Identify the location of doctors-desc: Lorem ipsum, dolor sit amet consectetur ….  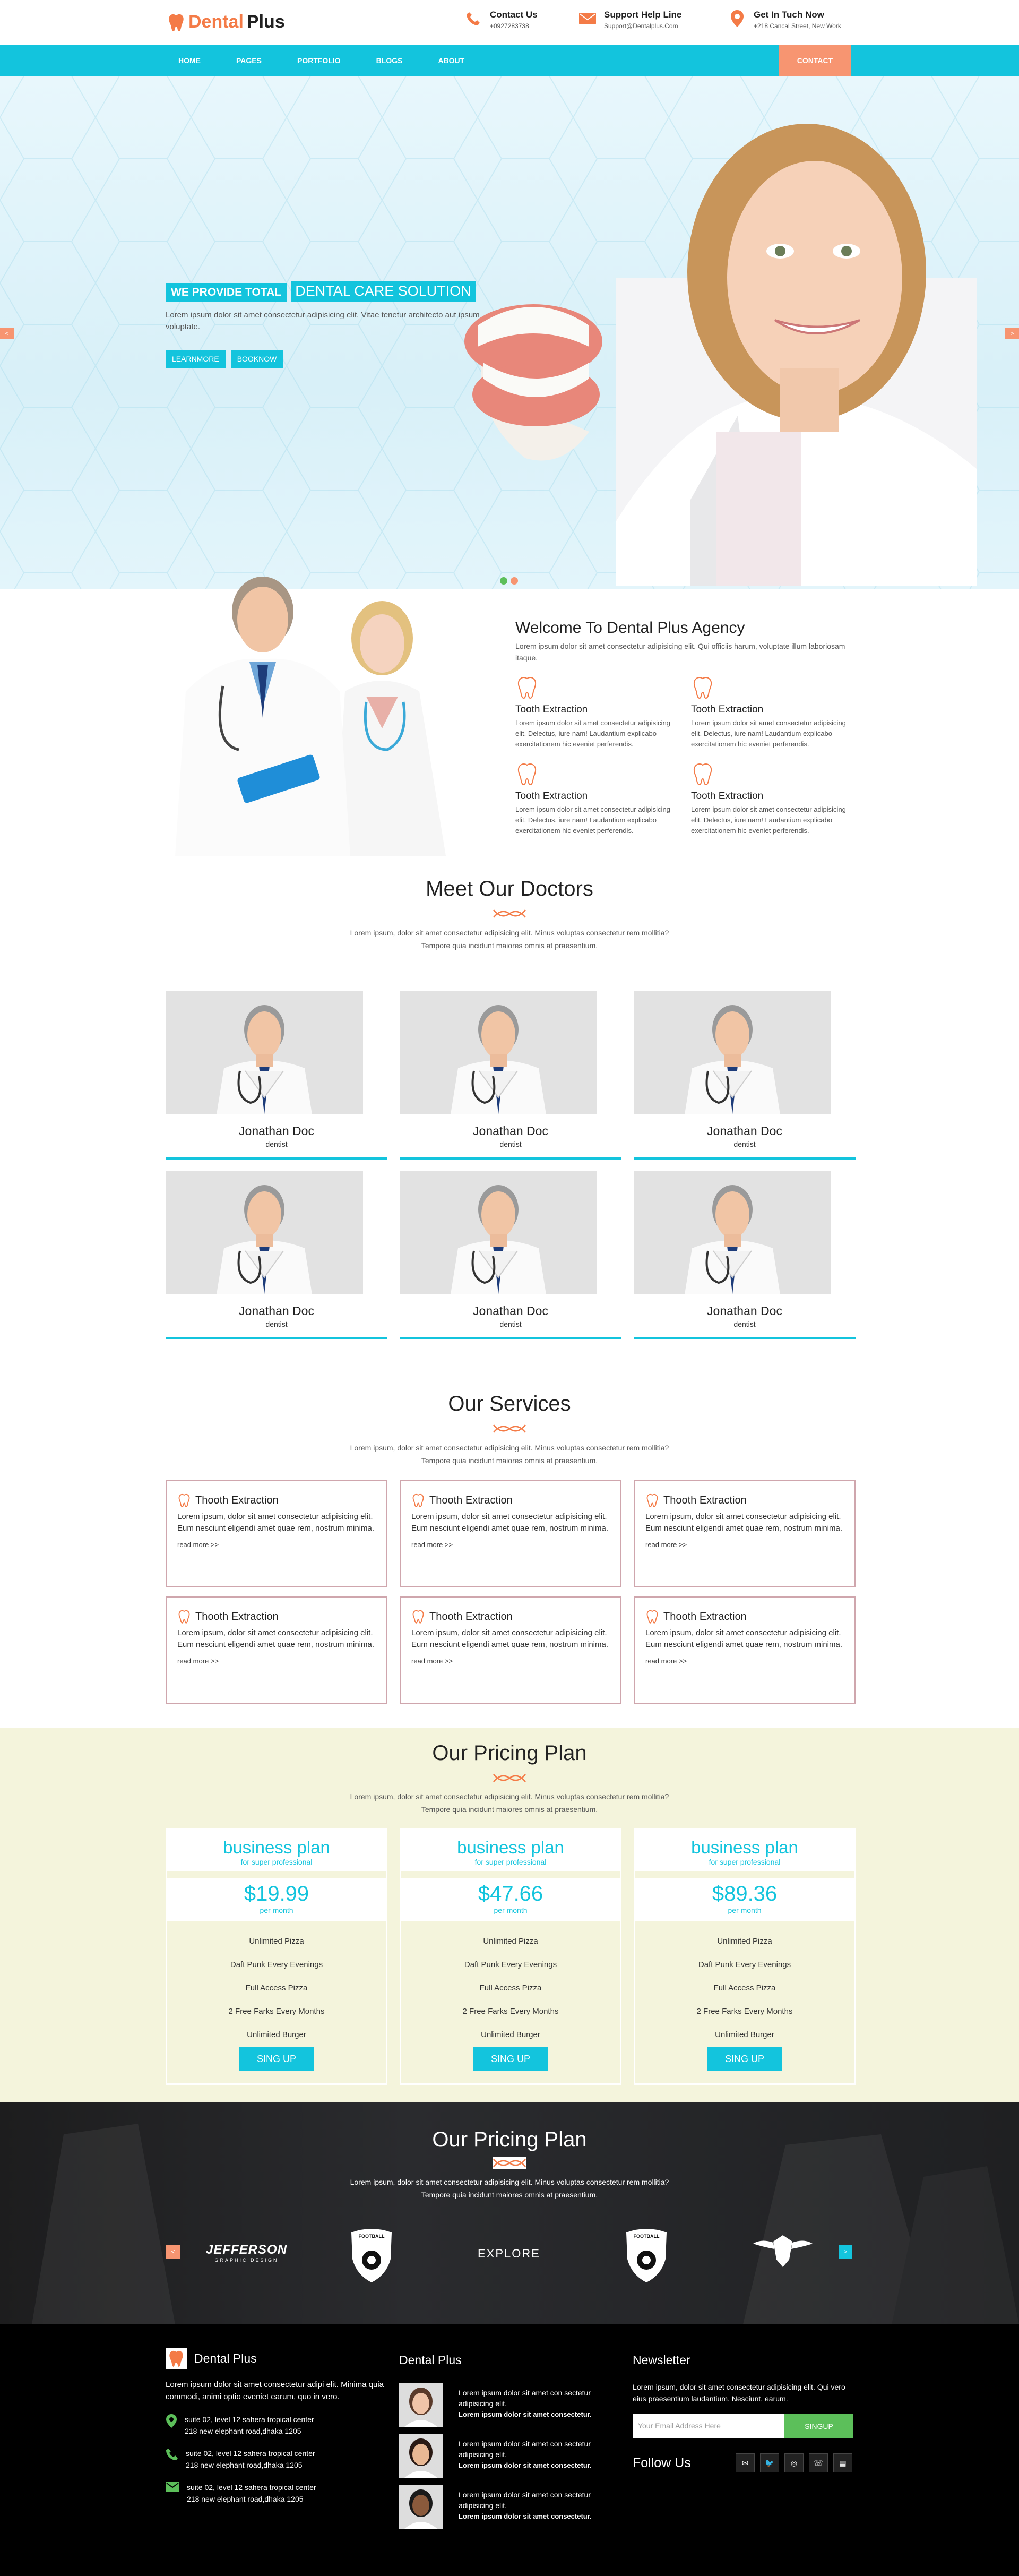
(509, 939).